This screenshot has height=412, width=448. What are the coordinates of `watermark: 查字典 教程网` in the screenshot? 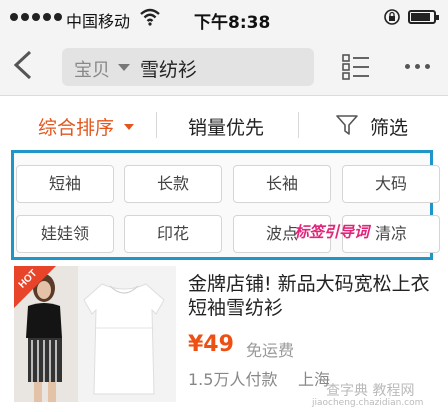 It's located at (370, 391).